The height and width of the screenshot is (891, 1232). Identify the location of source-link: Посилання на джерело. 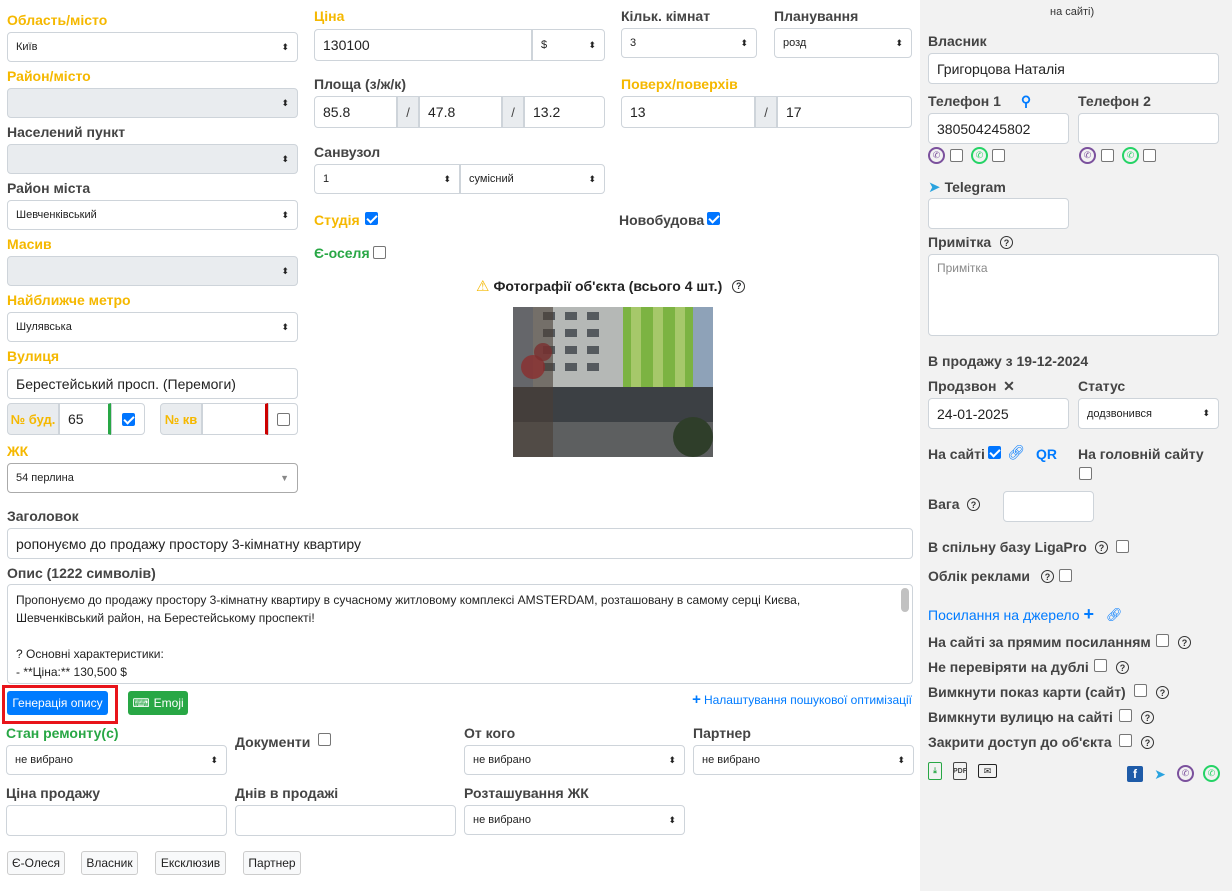
(1004, 615).